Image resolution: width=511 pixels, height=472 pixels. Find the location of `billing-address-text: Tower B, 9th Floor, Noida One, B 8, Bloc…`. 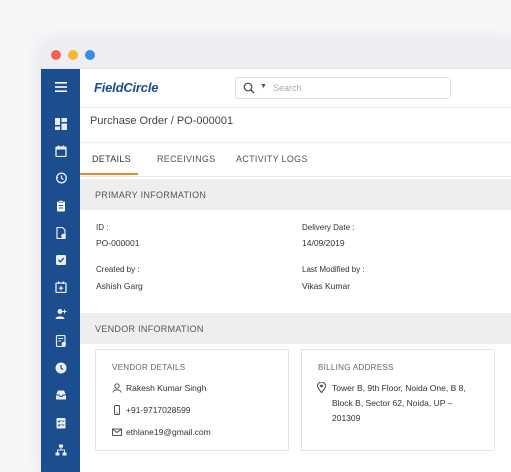

billing-address-text: Tower B, 9th Floor, Noida One, B 8, Bloc… is located at coordinates (399, 403).